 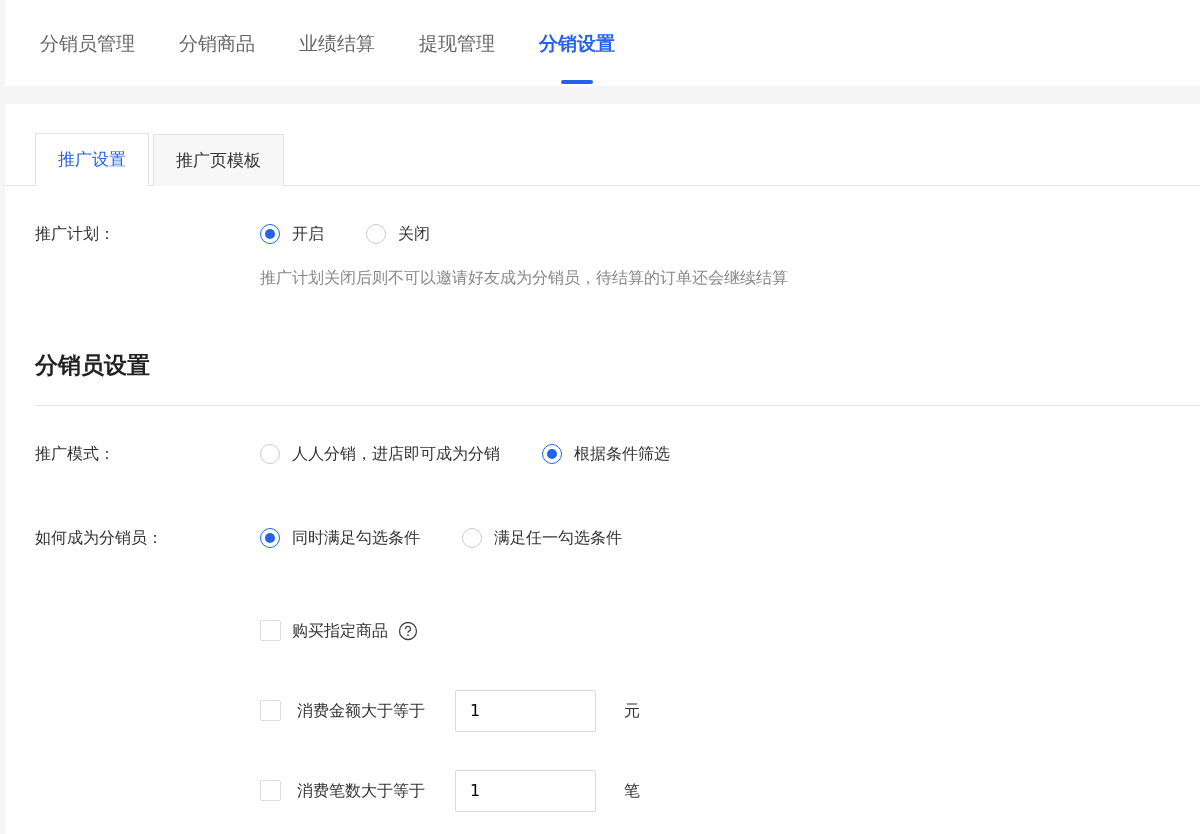 What do you see at coordinates (408, 630) in the screenshot?
I see `help-icon` at bounding box center [408, 630].